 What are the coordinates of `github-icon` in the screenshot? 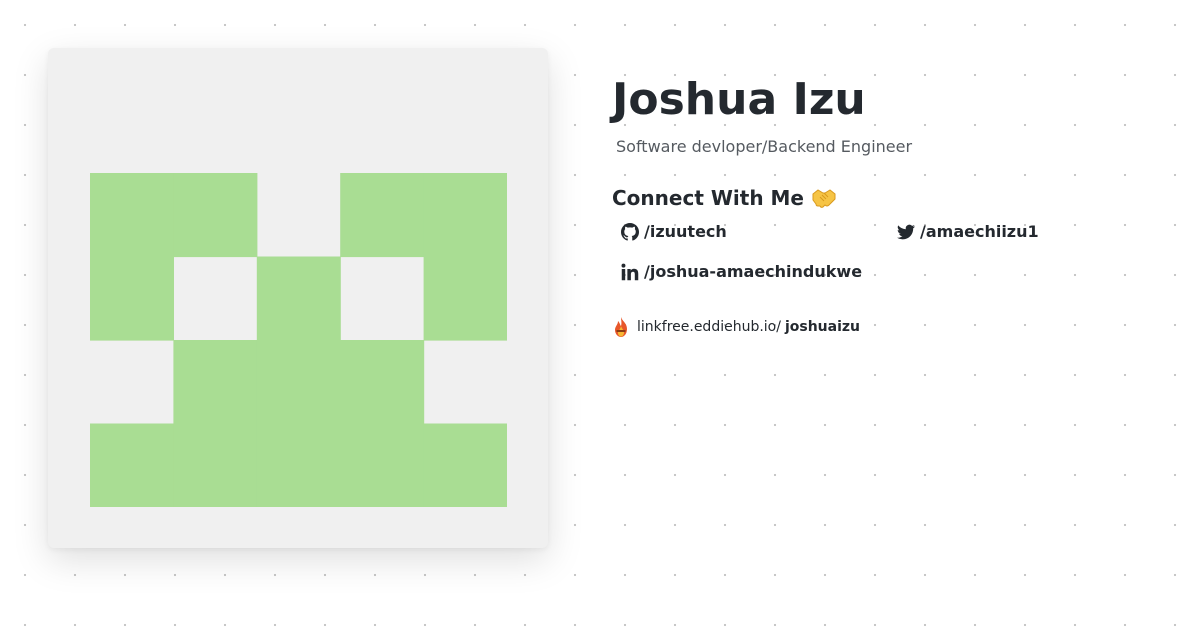 It's located at (630, 232).